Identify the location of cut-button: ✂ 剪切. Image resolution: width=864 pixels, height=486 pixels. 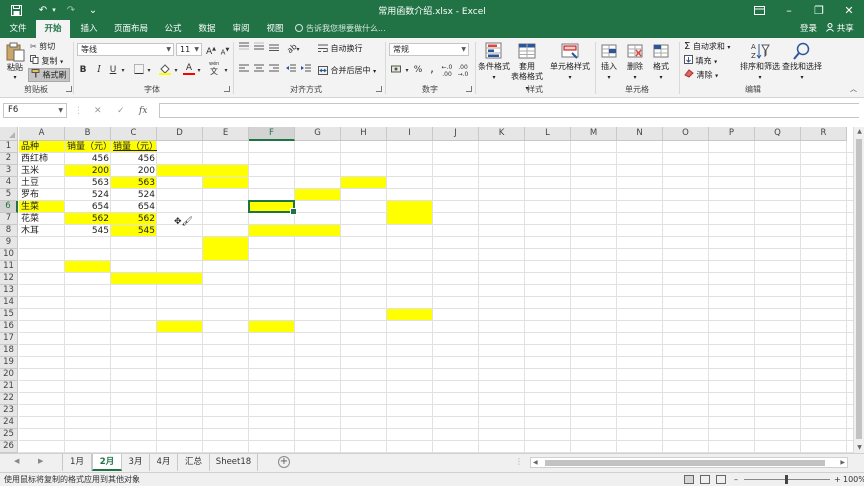
(42, 46).